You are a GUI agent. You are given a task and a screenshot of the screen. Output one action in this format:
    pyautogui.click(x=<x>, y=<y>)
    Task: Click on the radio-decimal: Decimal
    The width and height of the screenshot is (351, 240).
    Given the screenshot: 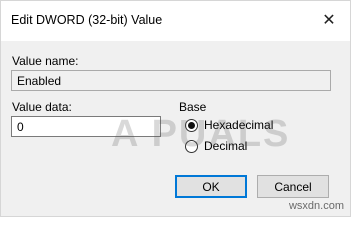 What is the action you would take?
    pyautogui.click(x=216, y=146)
    